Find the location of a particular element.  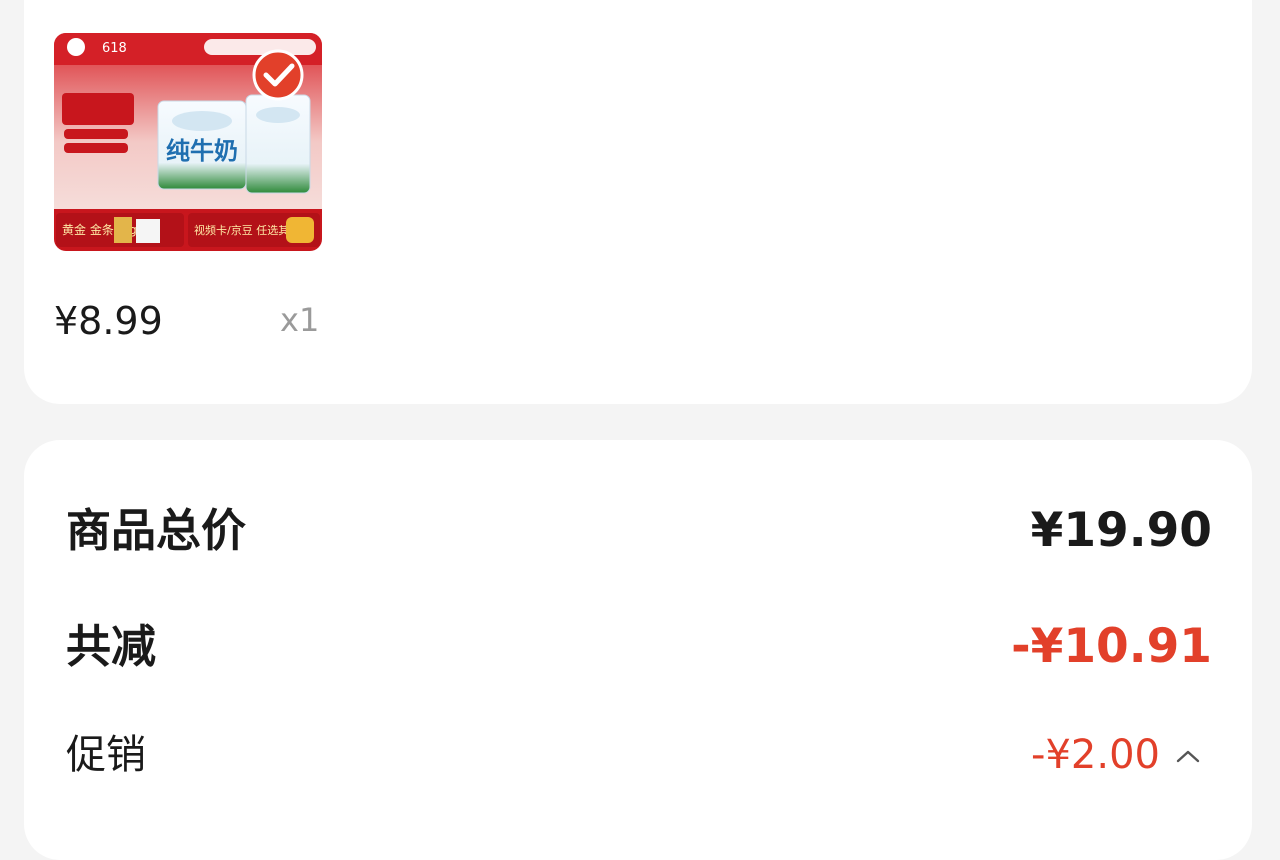

event-badge-text: 618 is located at coordinates (114, 48).